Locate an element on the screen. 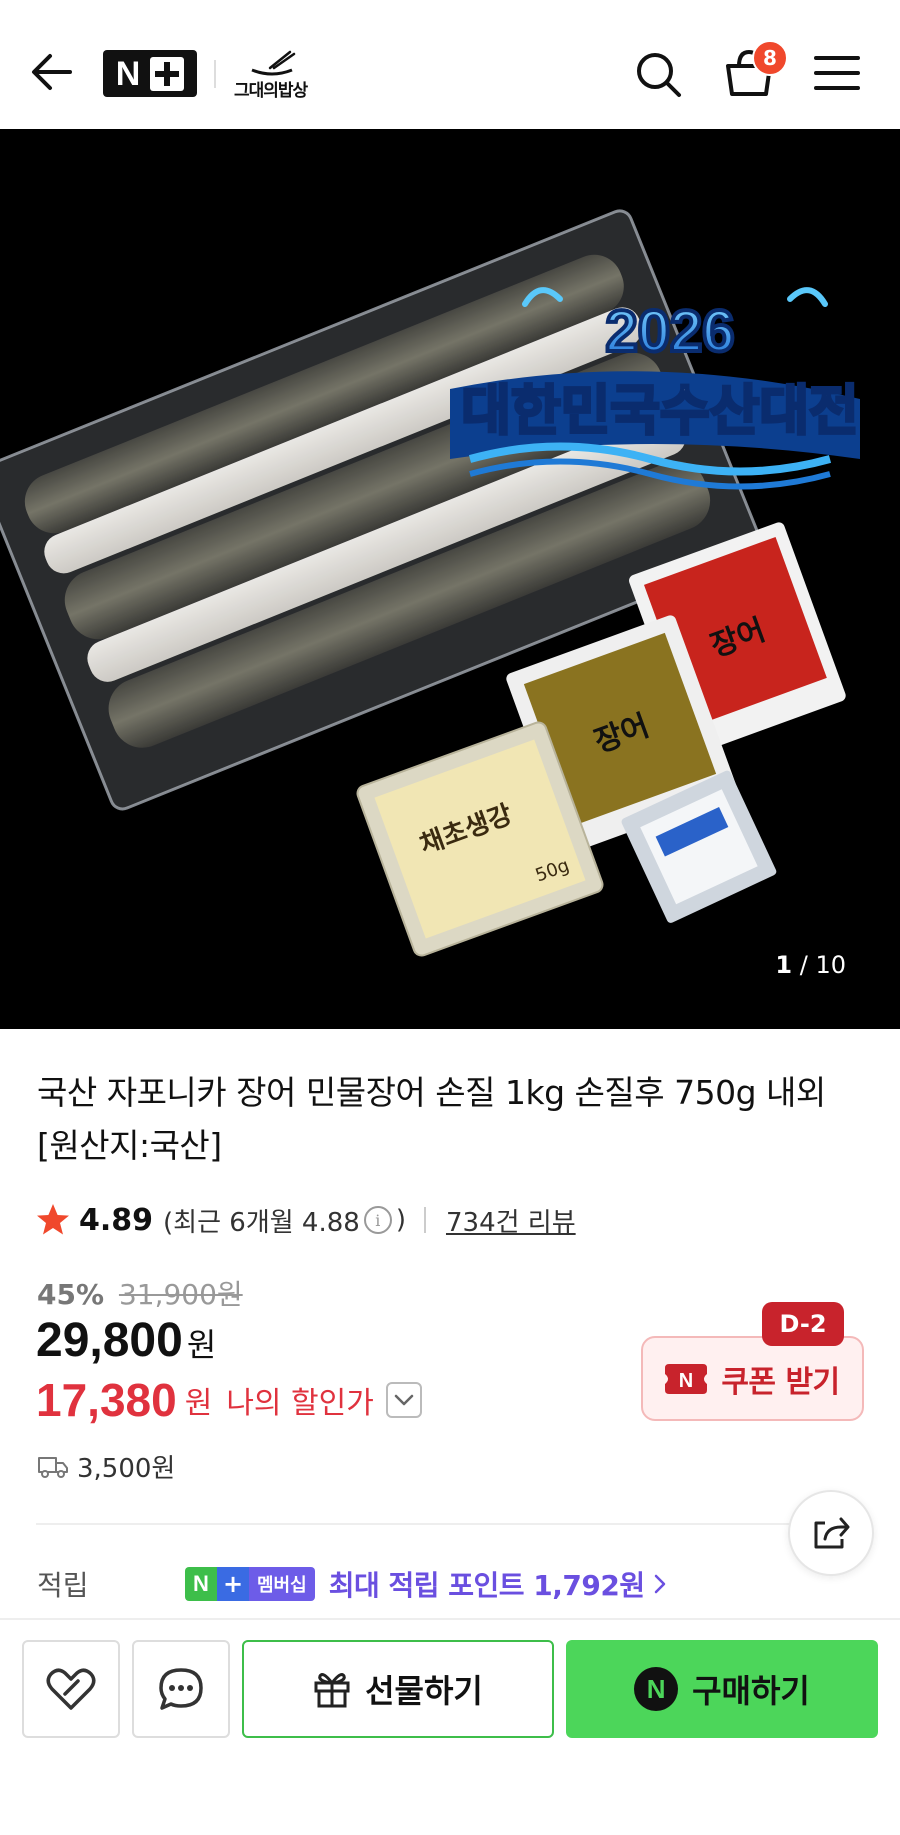 The image size is (900, 1835). menu-hamburger-icon is located at coordinates (837, 73).